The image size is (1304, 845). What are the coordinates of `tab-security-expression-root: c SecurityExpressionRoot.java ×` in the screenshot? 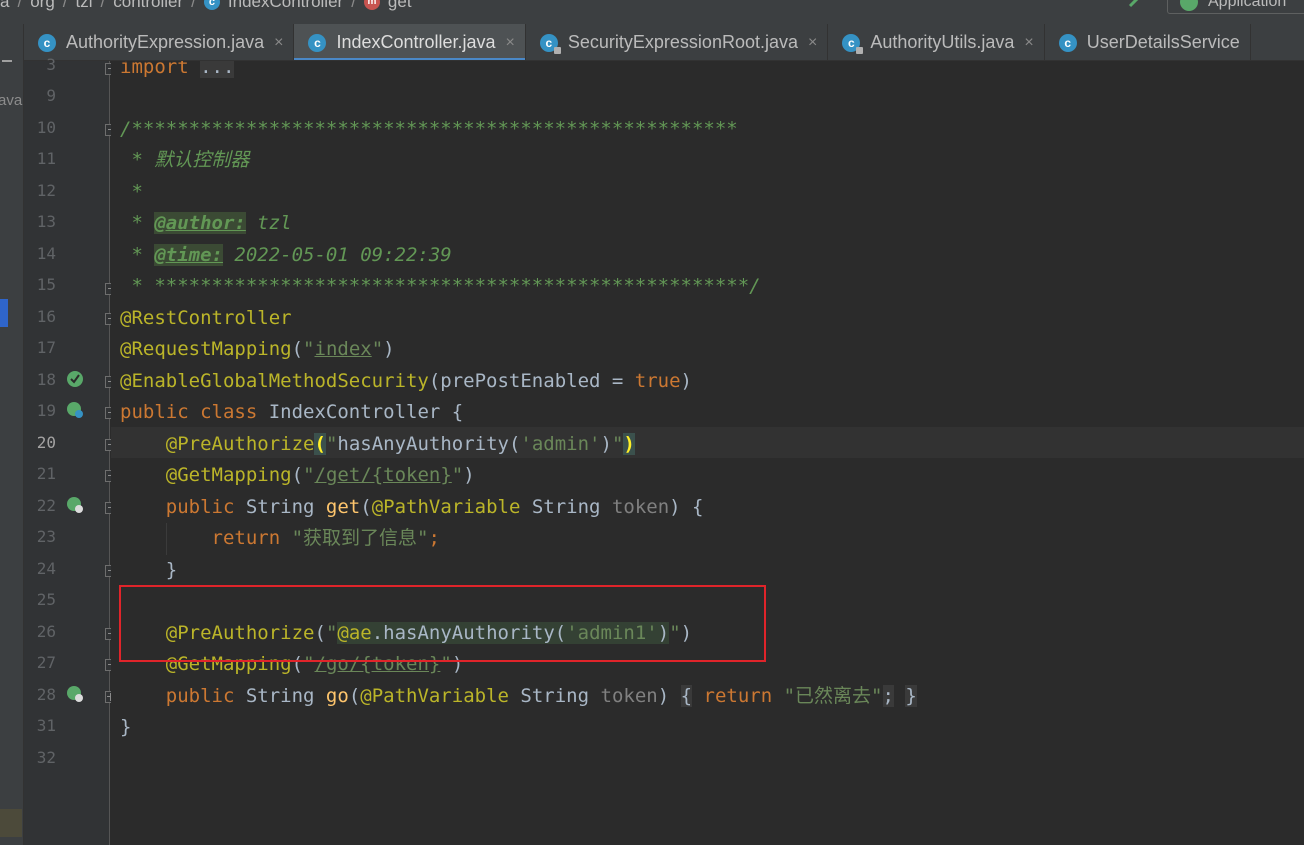 It's located at (677, 42).